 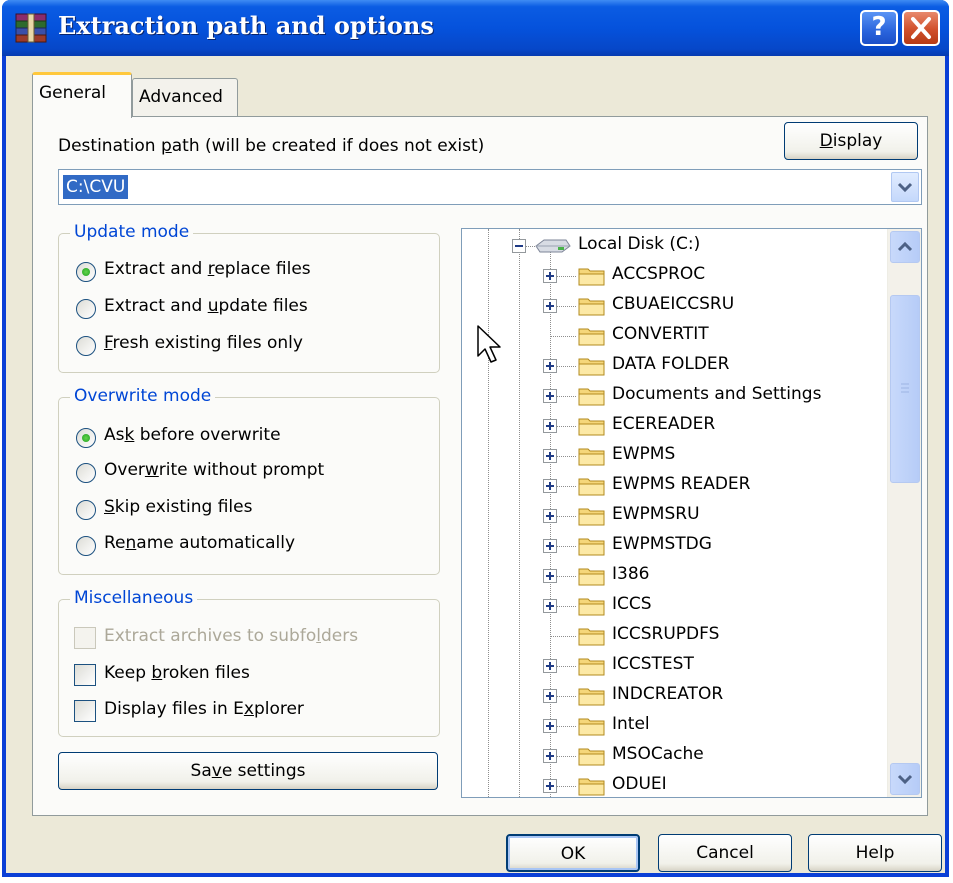 What do you see at coordinates (672, 246) in the screenshot?
I see `tree-item-root: Local Disk (C:)` at bounding box center [672, 246].